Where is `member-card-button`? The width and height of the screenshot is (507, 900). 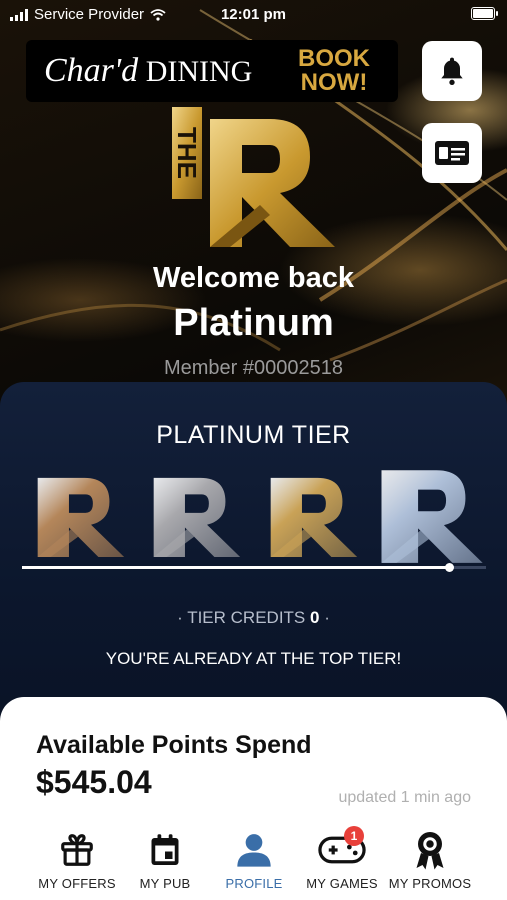 member-card-button is located at coordinates (452, 153).